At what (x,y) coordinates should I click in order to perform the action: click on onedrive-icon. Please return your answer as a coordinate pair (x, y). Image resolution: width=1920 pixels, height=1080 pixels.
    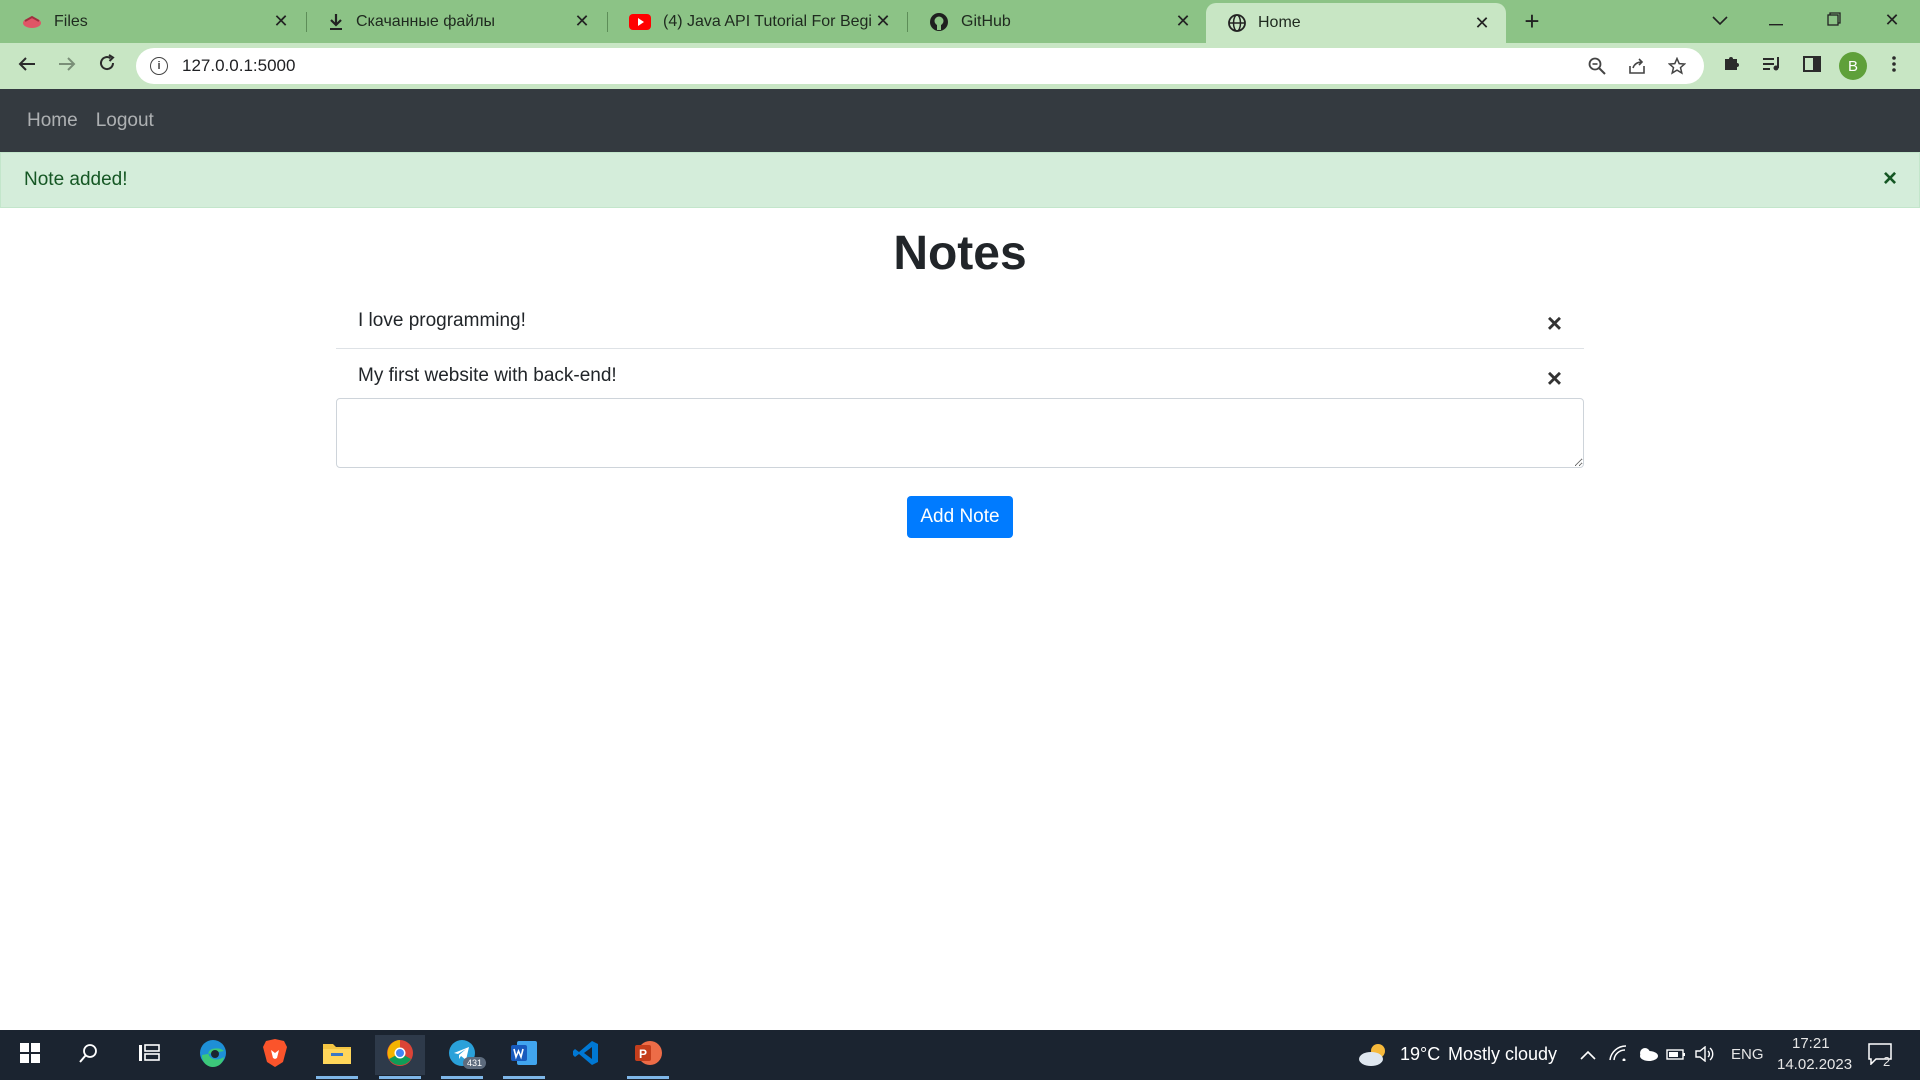
    Looking at the image, I should click on (1648, 1056).